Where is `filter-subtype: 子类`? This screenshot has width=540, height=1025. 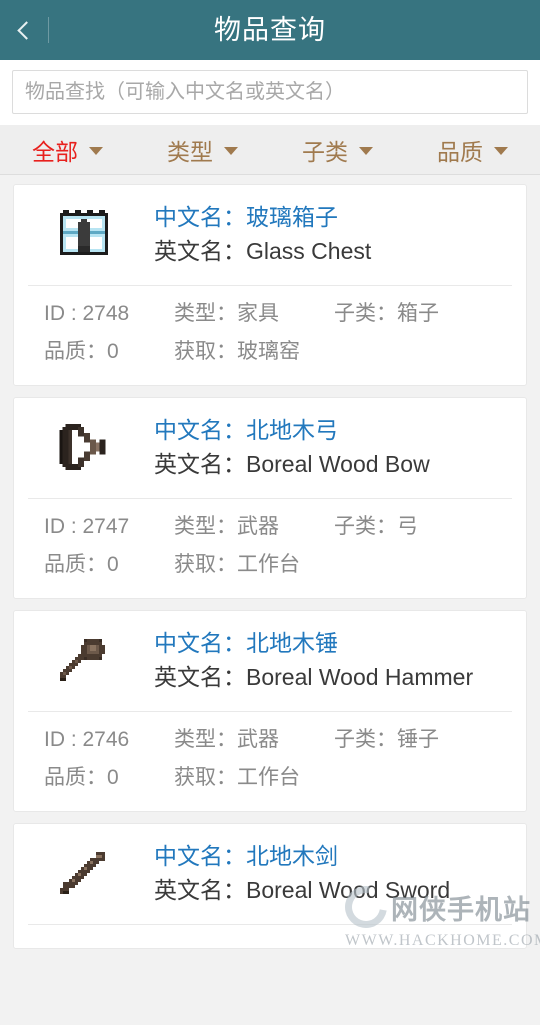 filter-subtype: 子类 is located at coordinates (337, 150).